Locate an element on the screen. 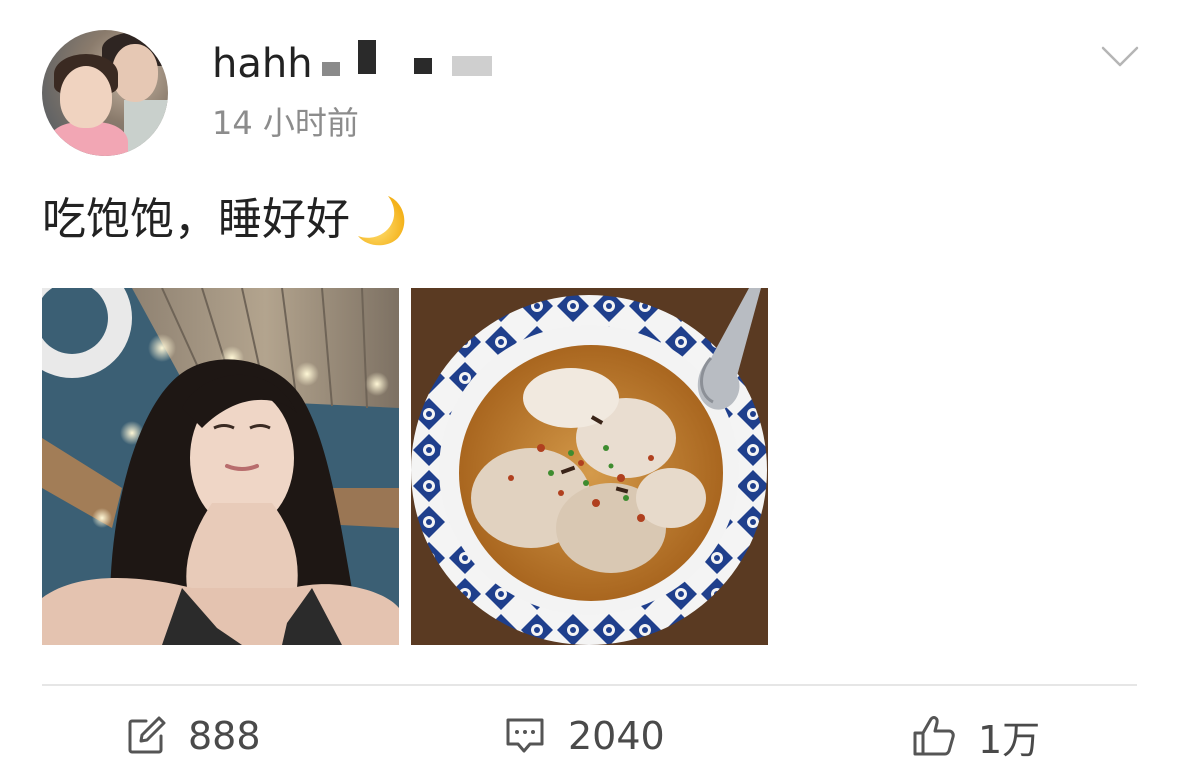  post-text-row: 吃饱饱，睡好好 is located at coordinates (228, 220).